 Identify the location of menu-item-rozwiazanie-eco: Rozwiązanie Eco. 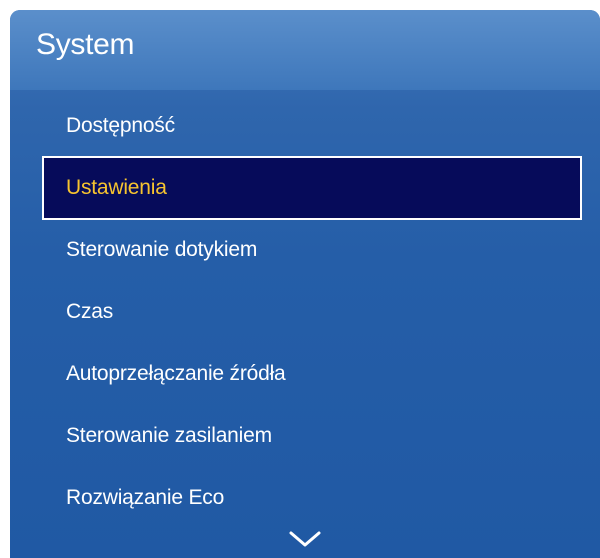
(305, 498).